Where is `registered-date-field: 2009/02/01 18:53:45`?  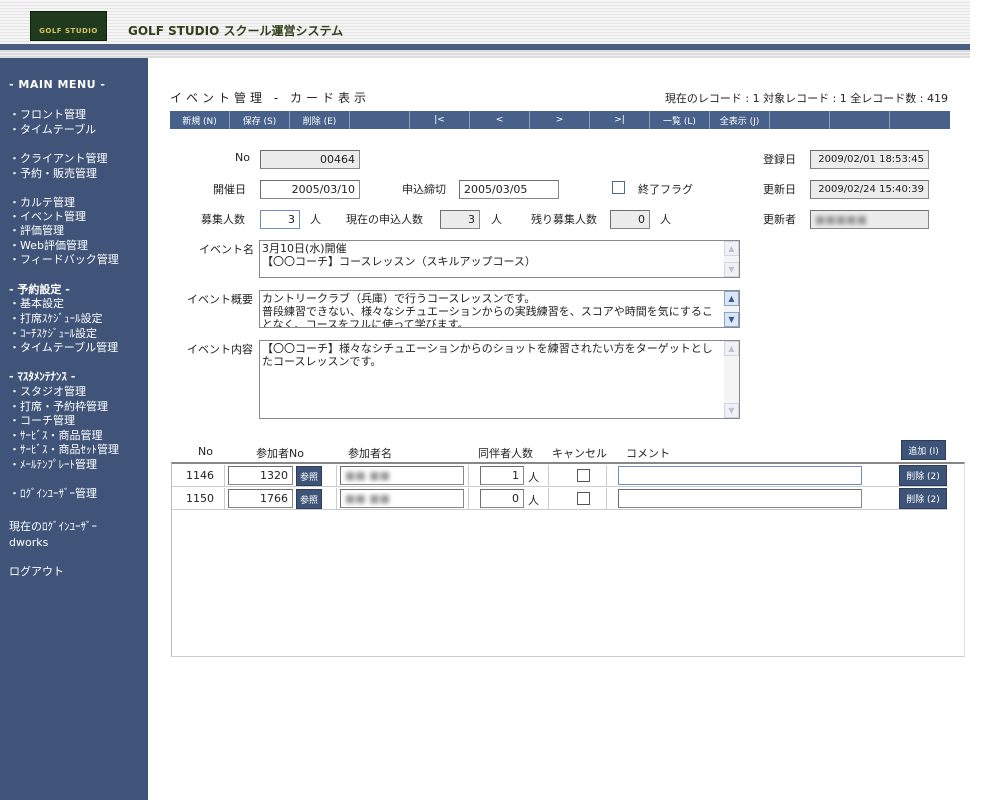 registered-date-field: 2009/02/01 18:53:45 is located at coordinates (869, 159).